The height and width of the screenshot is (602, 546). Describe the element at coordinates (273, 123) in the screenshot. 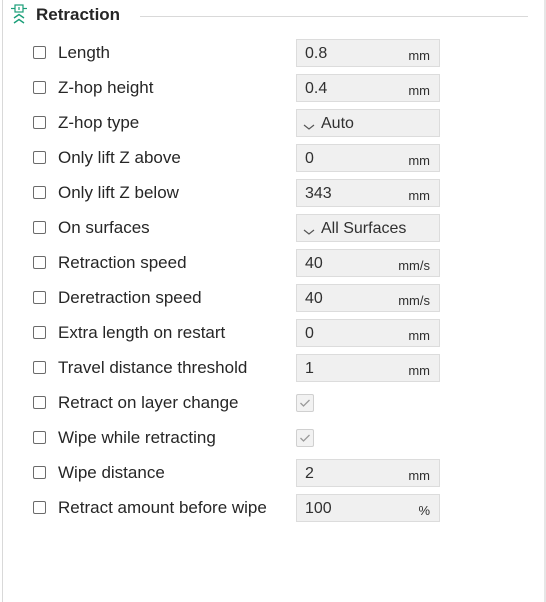

I see `setting-row-z-hop-type: Z-hop type Auto` at that location.